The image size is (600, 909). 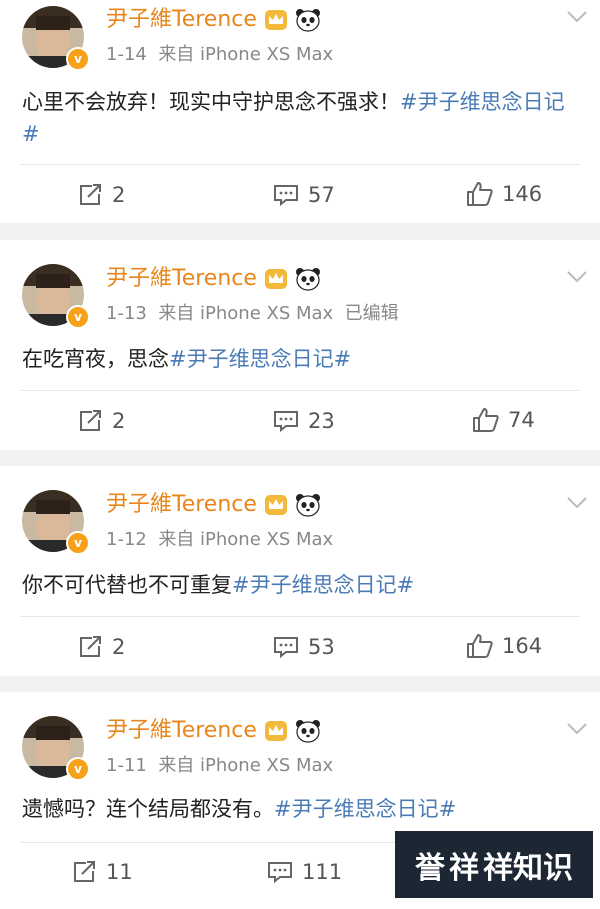 I want to click on post-date: 1-13, so click(x=126, y=313).